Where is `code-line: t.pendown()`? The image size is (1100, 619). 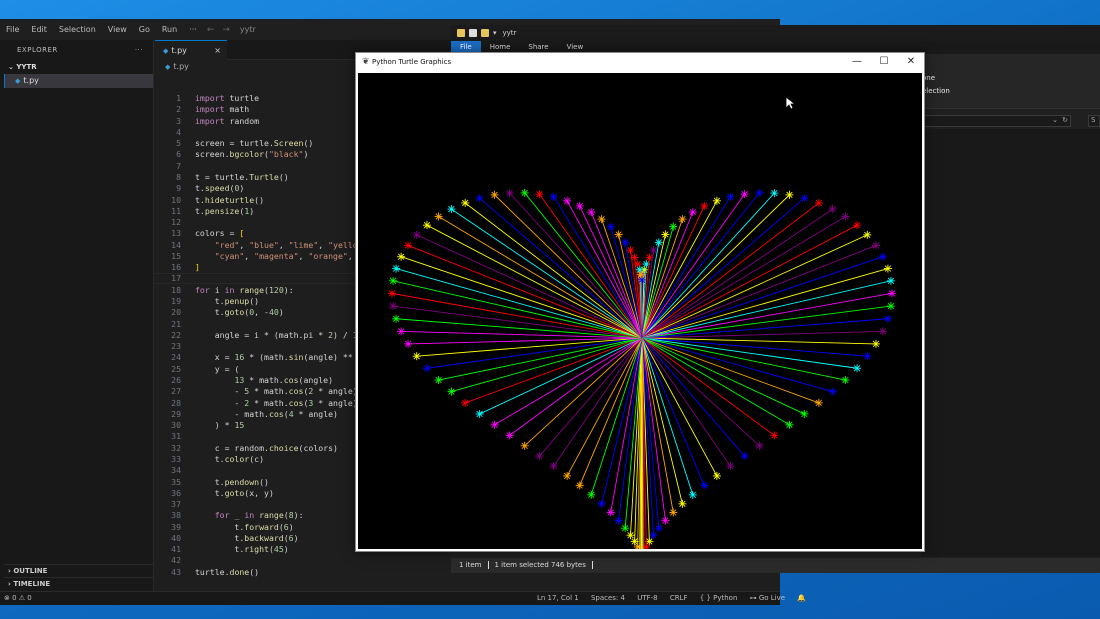
code-line: t.pendown() is located at coordinates (232, 482).